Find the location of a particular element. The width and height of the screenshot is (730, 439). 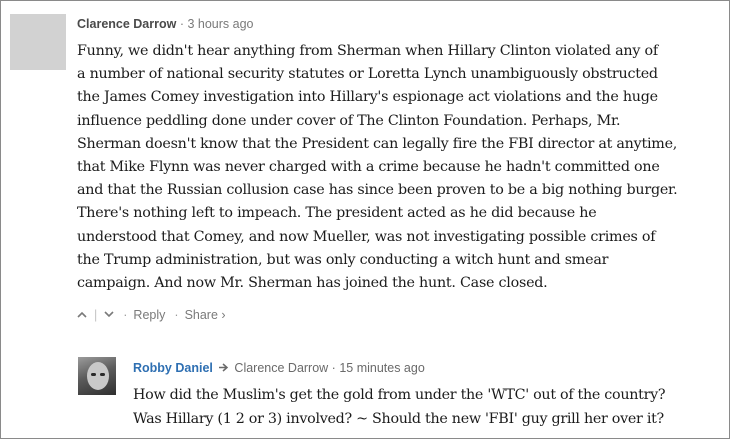

reply-author-name: Robby Daniel is located at coordinates (173, 368).